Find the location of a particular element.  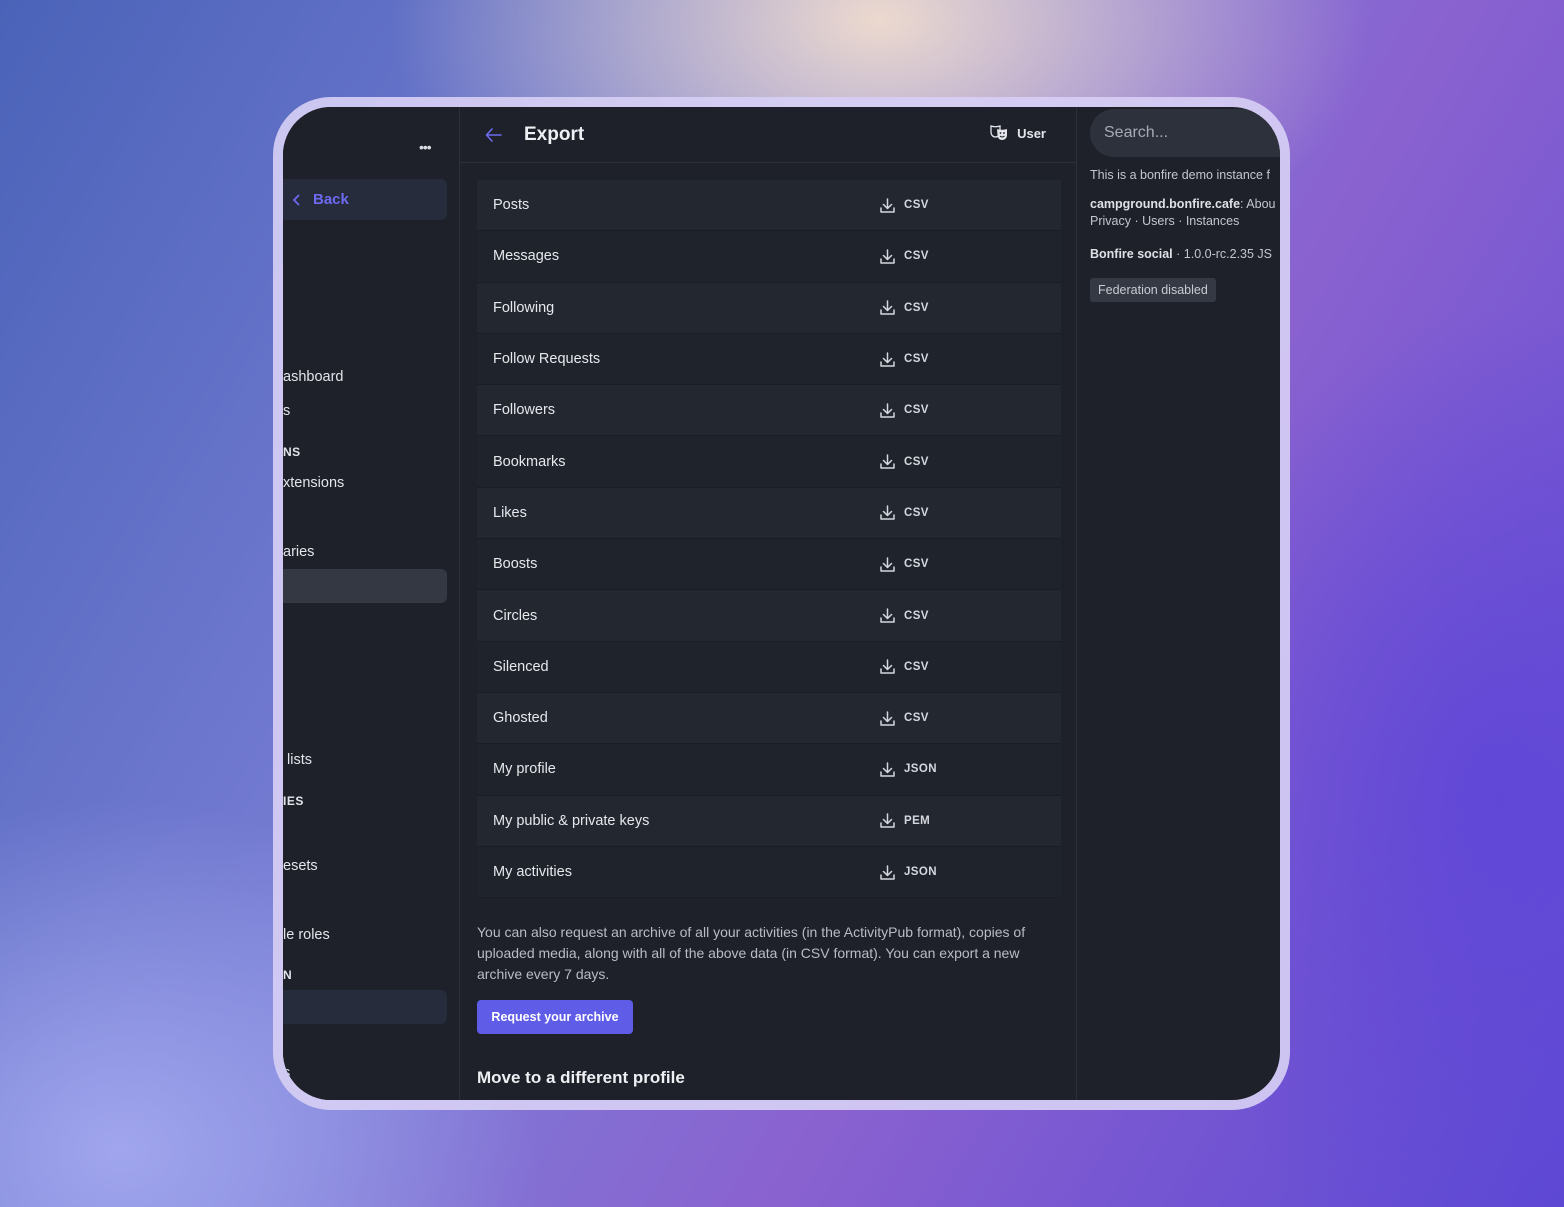

export-row: Ghosted CSV is located at coordinates (769, 718).